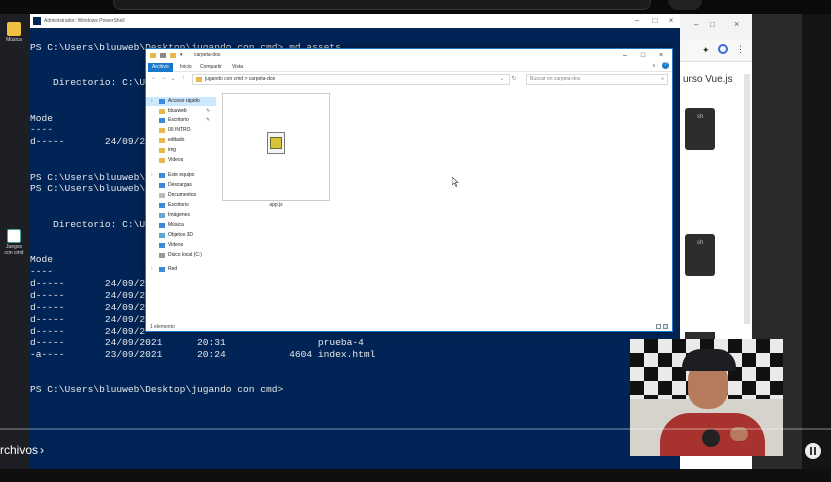 This screenshot has width=831, height=482. Describe the element at coordinates (14, 32) in the screenshot. I see `desktop-icon-music: Música` at that location.